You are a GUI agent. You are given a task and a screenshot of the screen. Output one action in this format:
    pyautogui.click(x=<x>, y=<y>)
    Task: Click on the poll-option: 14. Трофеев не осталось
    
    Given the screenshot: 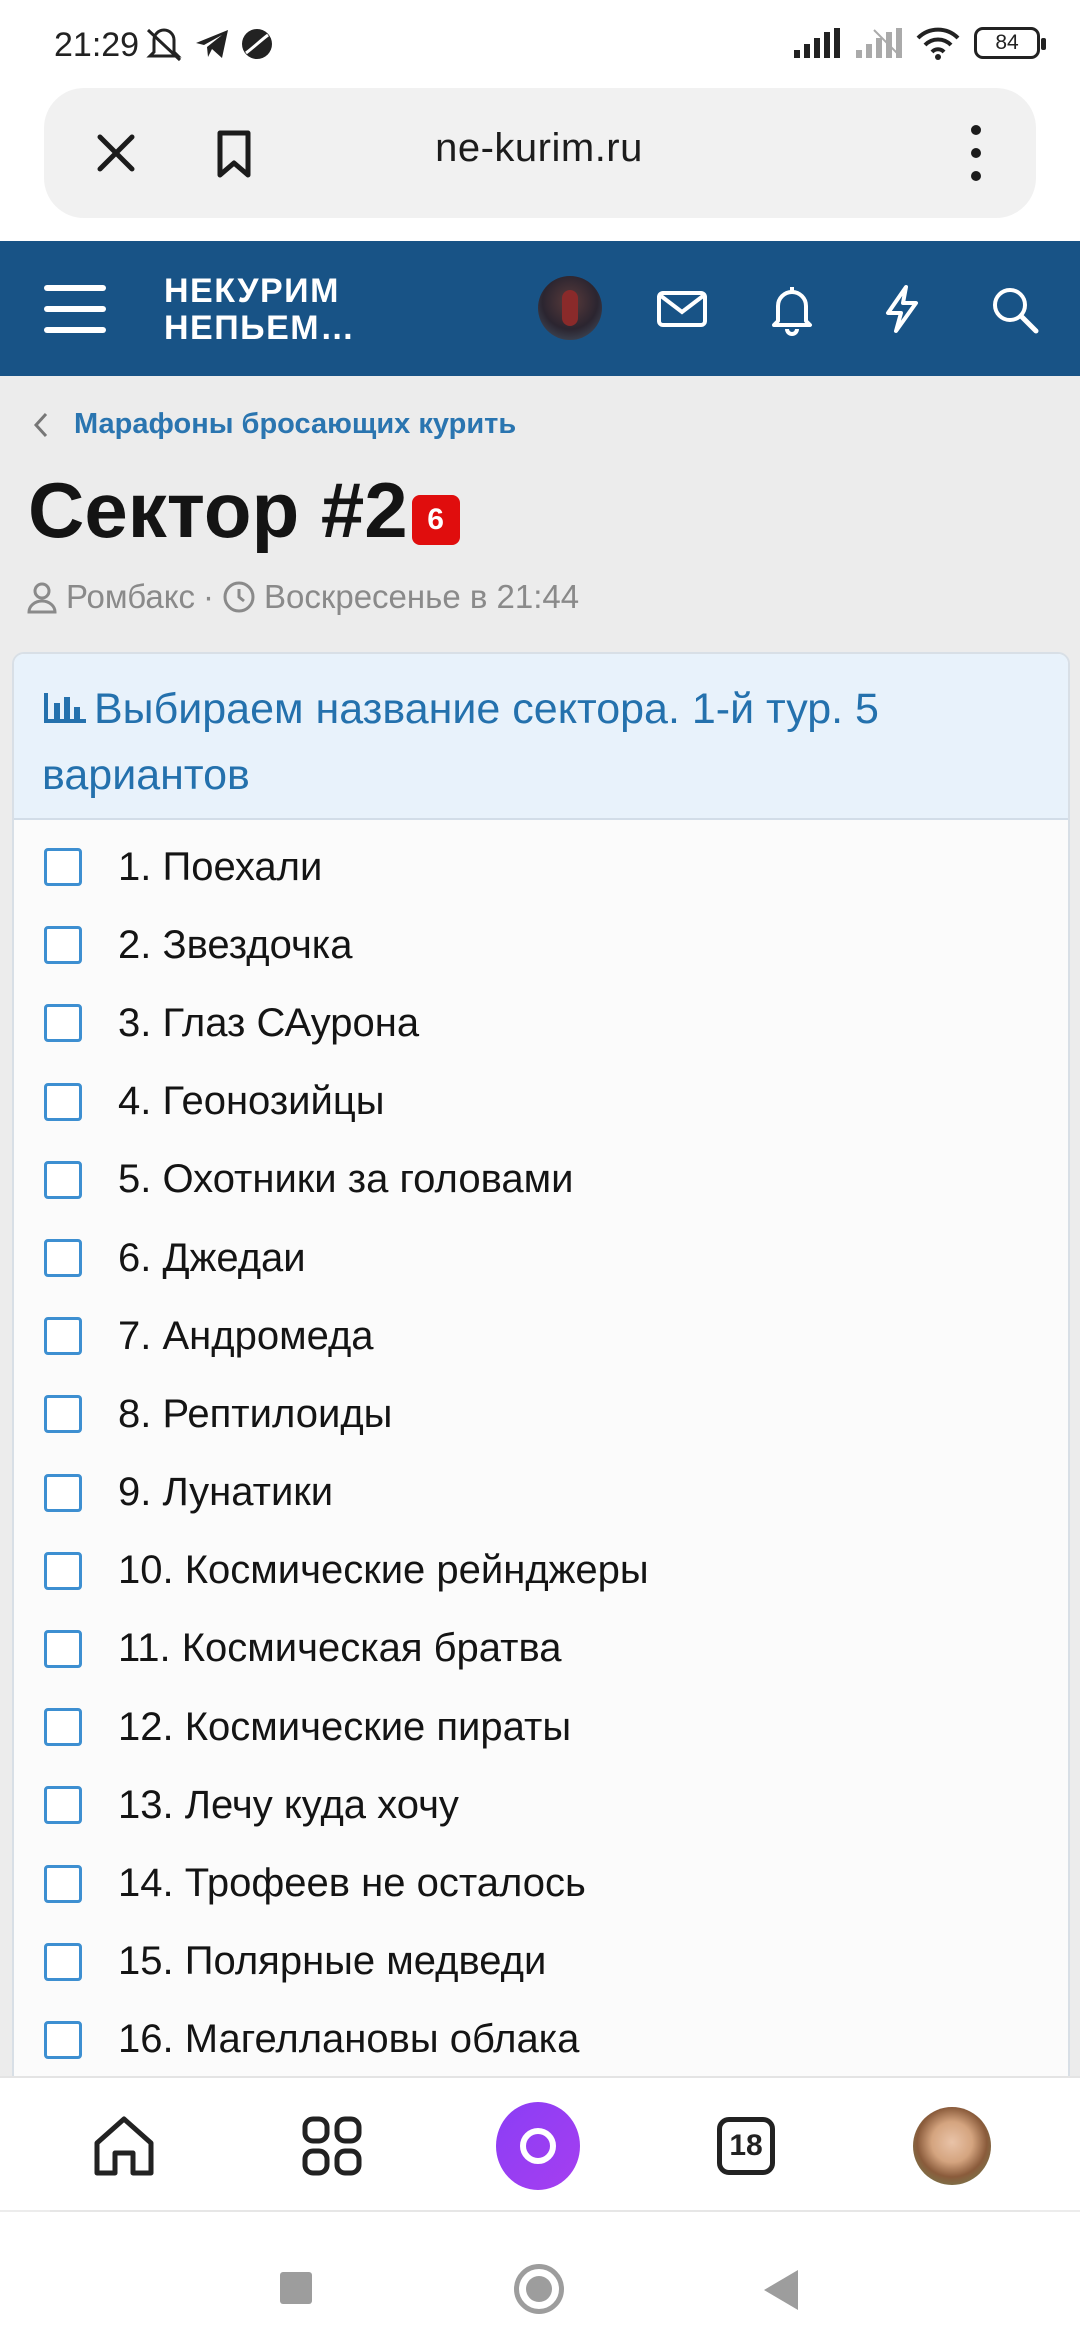 What is the action you would take?
    pyautogui.click(x=541, y=1883)
    